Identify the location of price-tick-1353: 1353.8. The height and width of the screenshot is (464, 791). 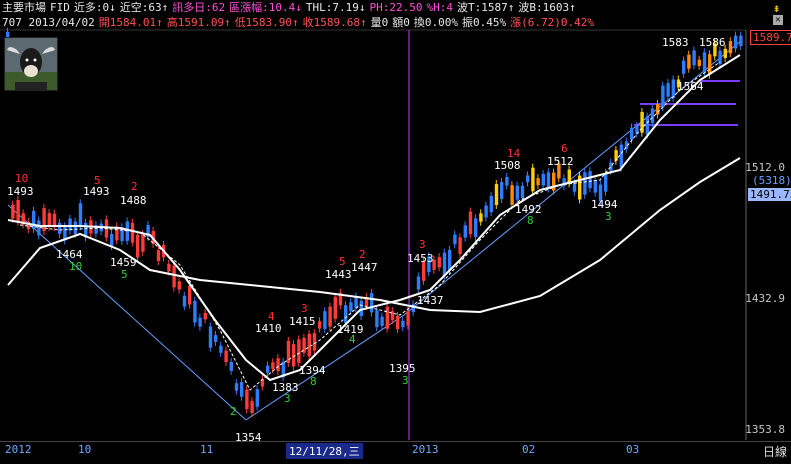
(765, 429).